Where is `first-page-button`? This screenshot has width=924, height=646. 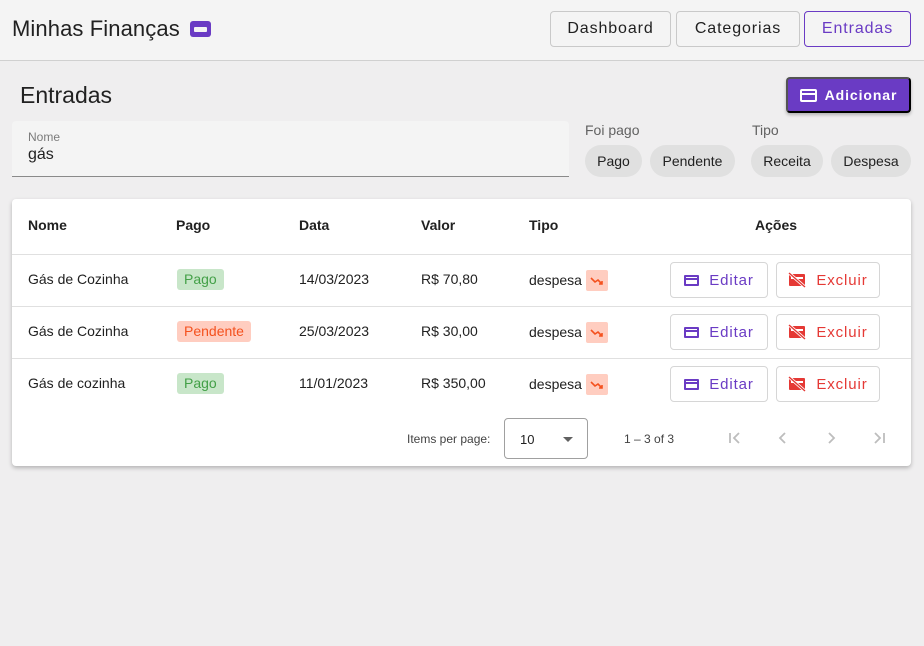 first-page-button is located at coordinates (735, 438).